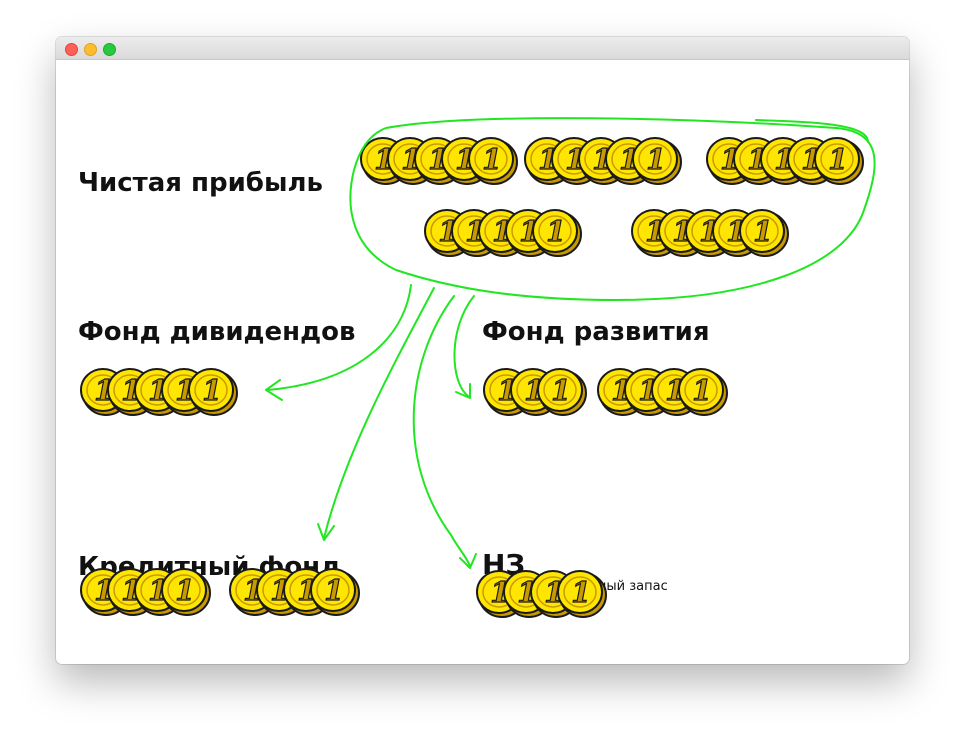  Describe the element at coordinates (596, 332) in the screenshot. I see `development-fund-label: Фонд развития` at that location.